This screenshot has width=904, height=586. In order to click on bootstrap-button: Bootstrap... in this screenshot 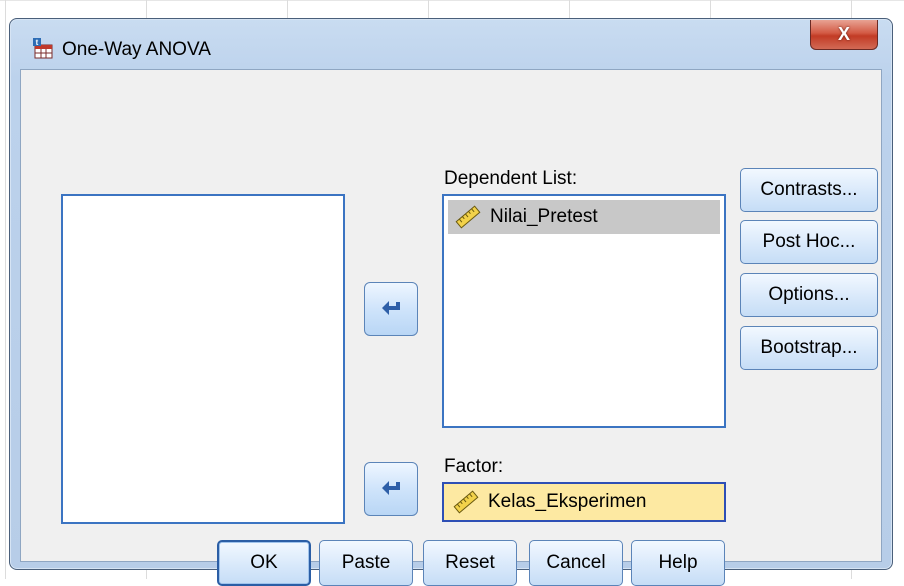, I will do `click(809, 348)`.